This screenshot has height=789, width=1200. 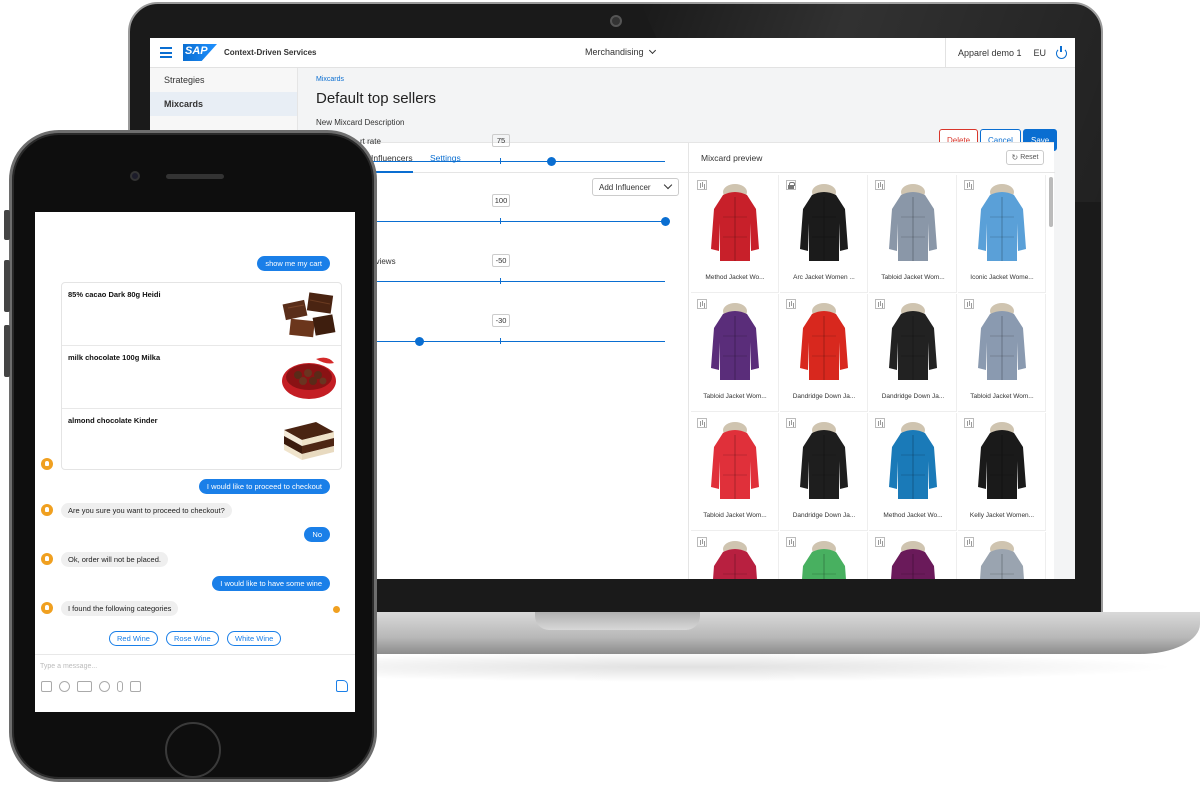 I want to click on sidebar-item-strategies: Strategies, so click(x=223, y=80).